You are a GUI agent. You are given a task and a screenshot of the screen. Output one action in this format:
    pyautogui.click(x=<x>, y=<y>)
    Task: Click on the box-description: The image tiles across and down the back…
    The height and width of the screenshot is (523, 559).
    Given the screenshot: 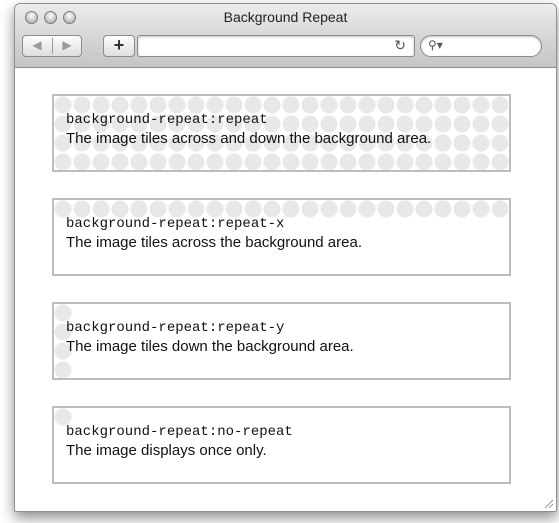 What is the action you would take?
    pyautogui.click(x=249, y=138)
    